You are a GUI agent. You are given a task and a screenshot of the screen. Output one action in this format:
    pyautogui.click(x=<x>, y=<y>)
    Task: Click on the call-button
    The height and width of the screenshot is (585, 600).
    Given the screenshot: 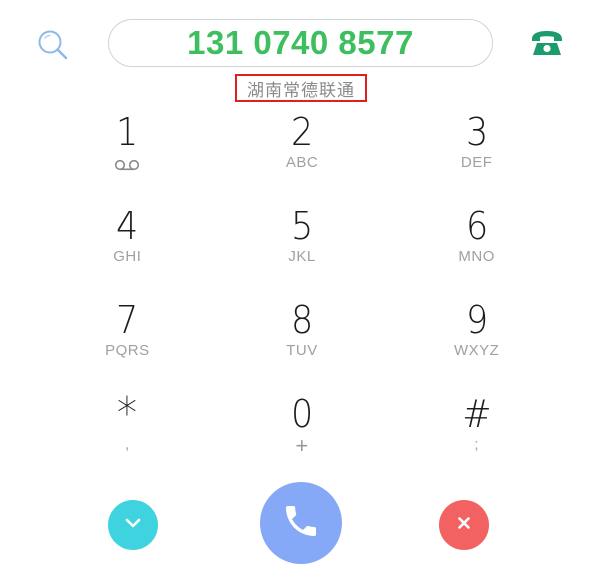 What is the action you would take?
    pyautogui.click(x=301, y=523)
    